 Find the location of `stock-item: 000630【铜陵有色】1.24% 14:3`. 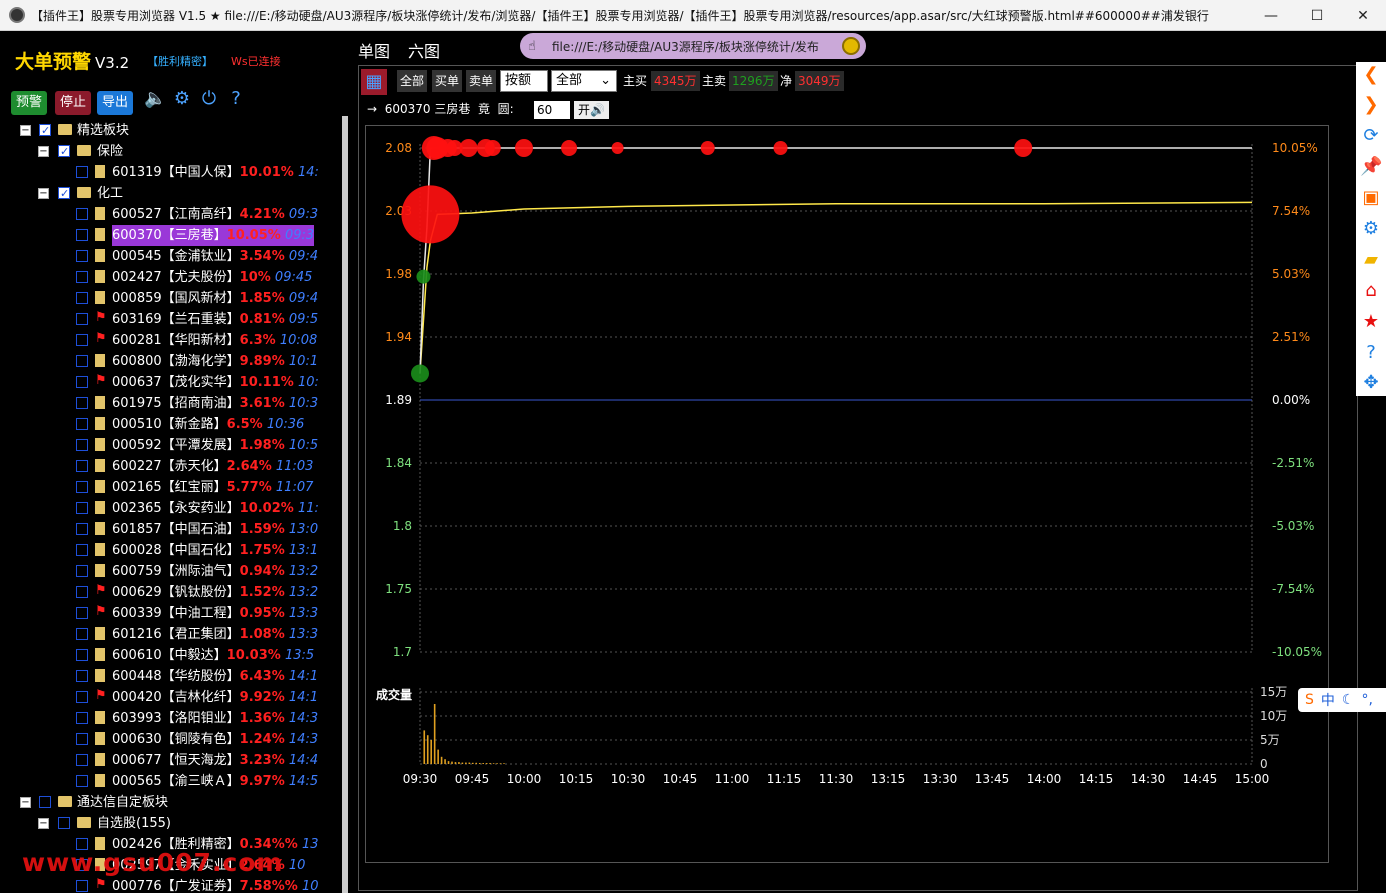

stock-item: 000630【铜陵有色】1.24% 14:3 is located at coordinates (209, 739).